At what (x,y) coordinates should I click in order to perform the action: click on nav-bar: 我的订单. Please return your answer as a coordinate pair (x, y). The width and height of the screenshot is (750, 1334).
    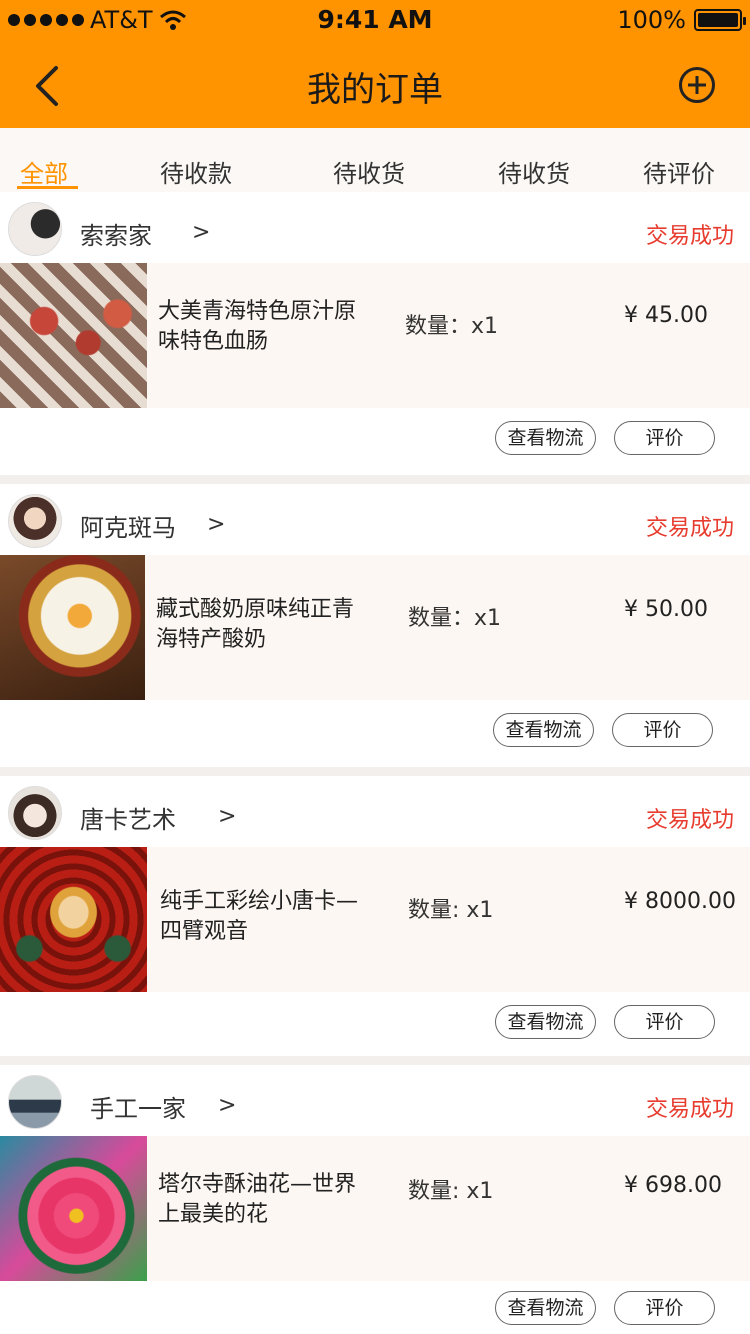
    Looking at the image, I should click on (375, 84).